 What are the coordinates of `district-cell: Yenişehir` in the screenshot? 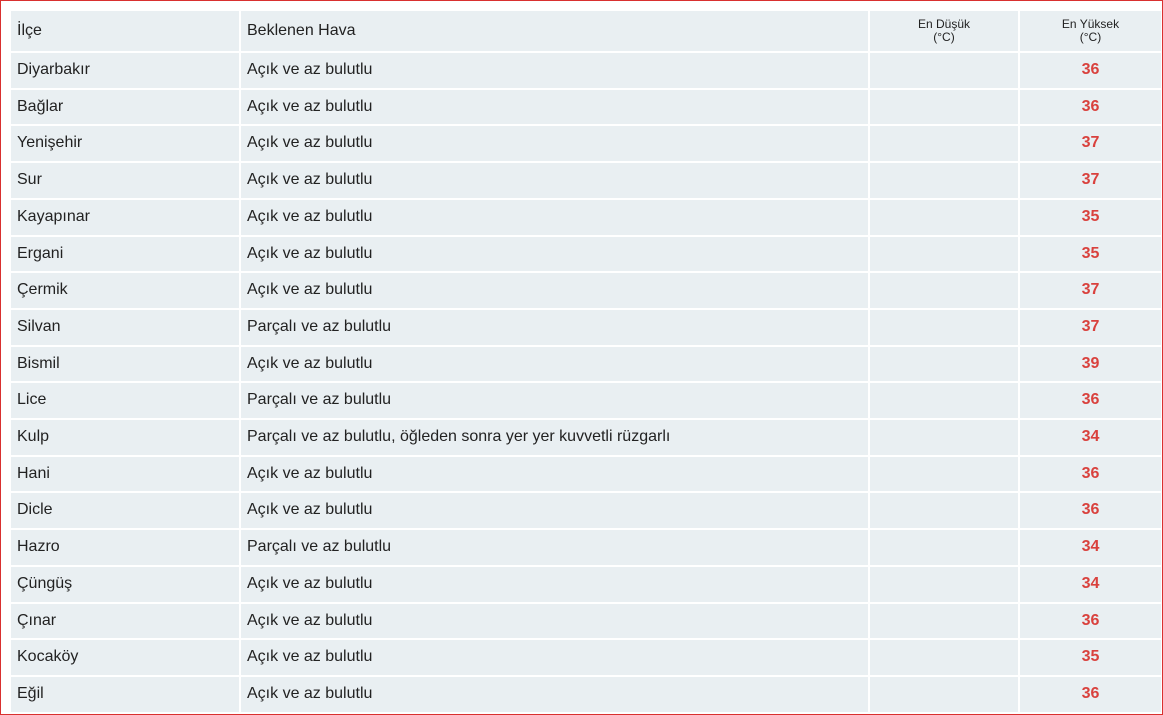 It's located at (125, 144).